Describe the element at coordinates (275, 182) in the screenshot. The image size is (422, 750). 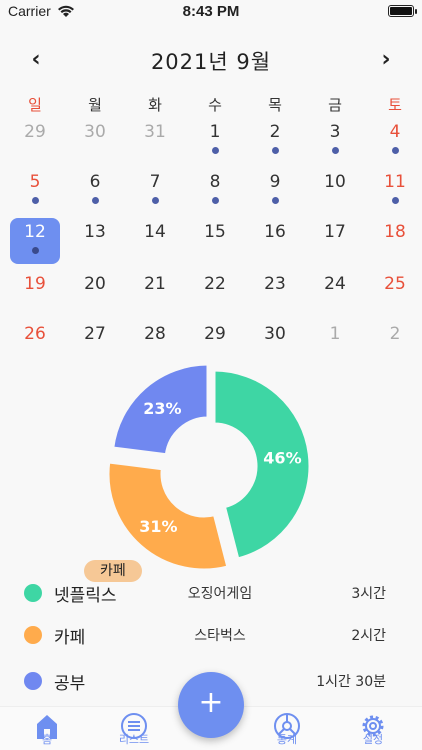
I see `day-number: 9` at that location.